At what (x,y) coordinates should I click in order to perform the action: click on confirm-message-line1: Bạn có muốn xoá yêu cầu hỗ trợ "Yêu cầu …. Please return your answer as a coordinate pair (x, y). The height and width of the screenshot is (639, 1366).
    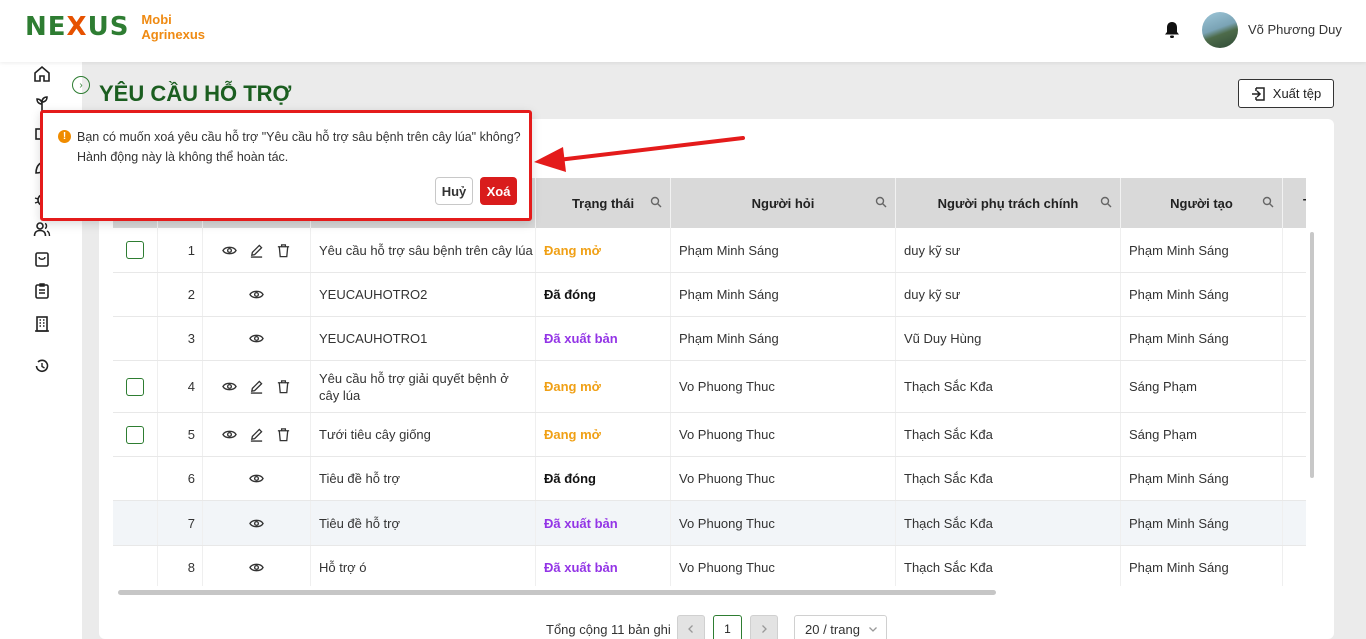
    Looking at the image, I should click on (299, 137).